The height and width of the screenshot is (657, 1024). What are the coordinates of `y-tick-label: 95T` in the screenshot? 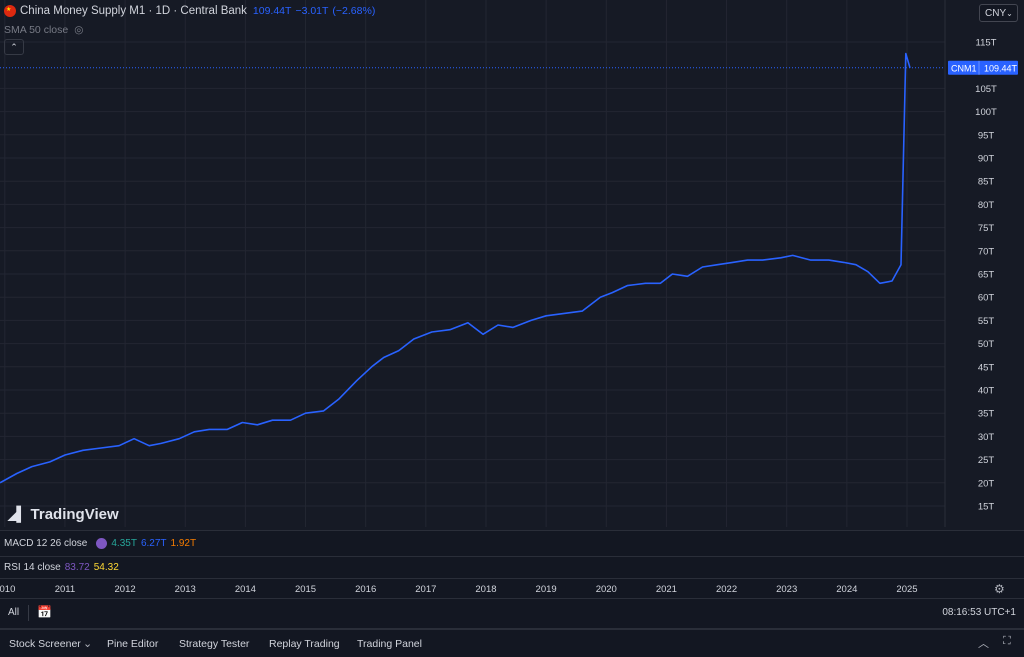 It's located at (986, 135).